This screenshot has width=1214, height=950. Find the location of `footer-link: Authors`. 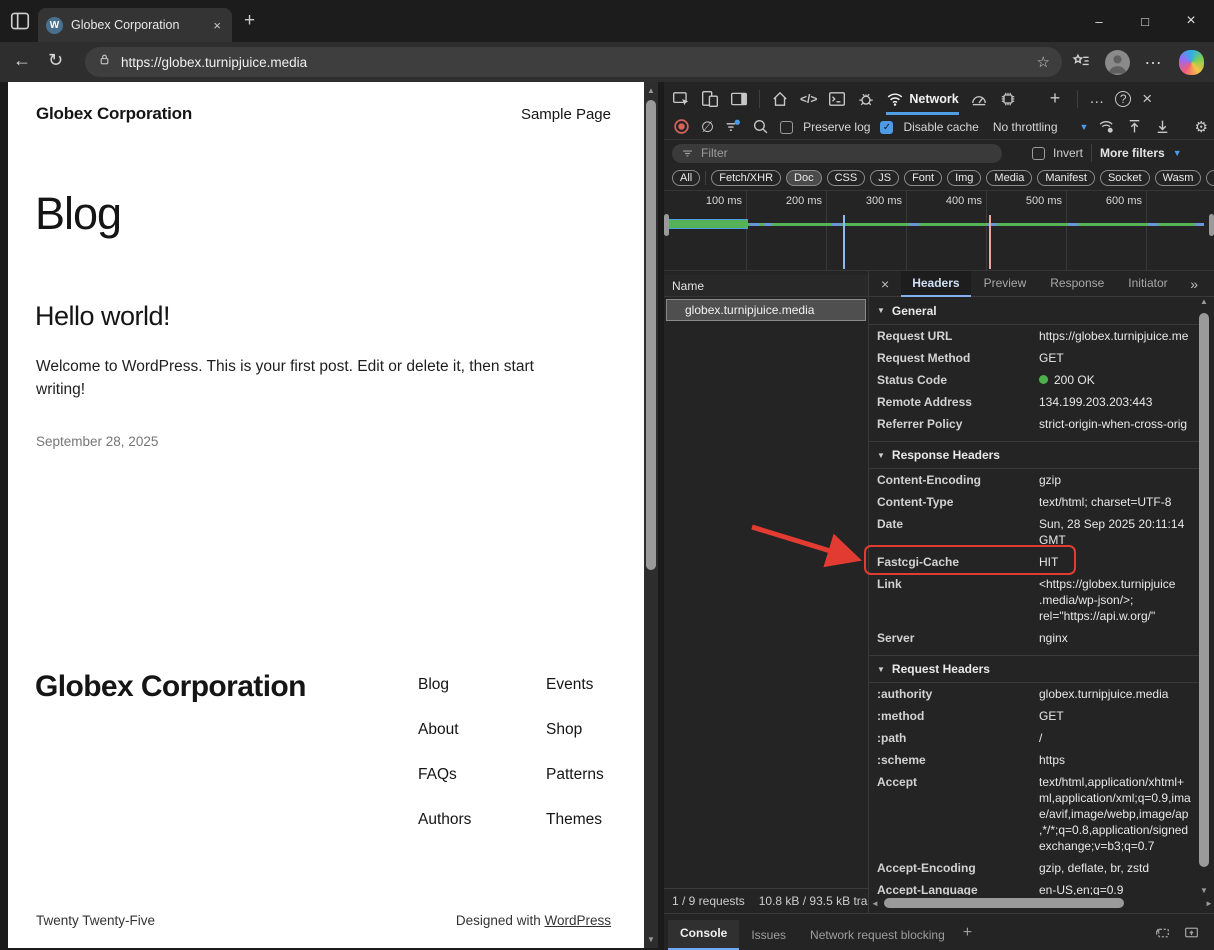

footer-link: Authors is located at coordinates (444, 820).